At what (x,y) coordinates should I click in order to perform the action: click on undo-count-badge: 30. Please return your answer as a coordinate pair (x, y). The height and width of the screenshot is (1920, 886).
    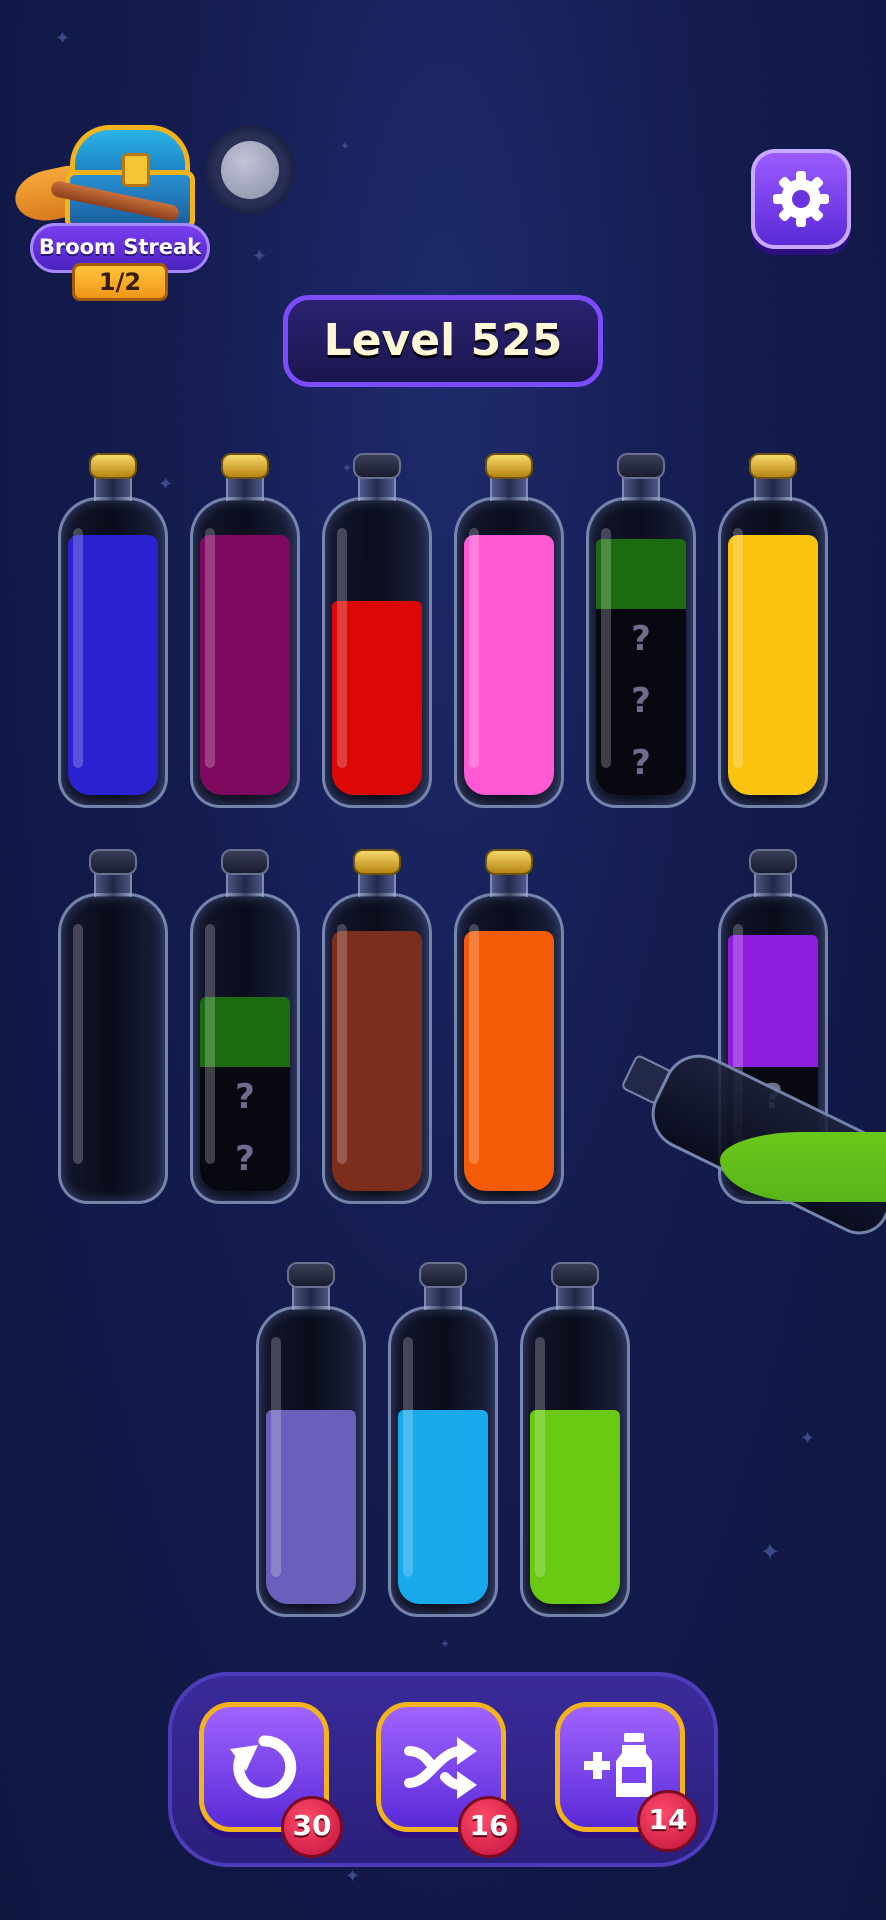
    Looking at the image, I should click on (312, 1827).